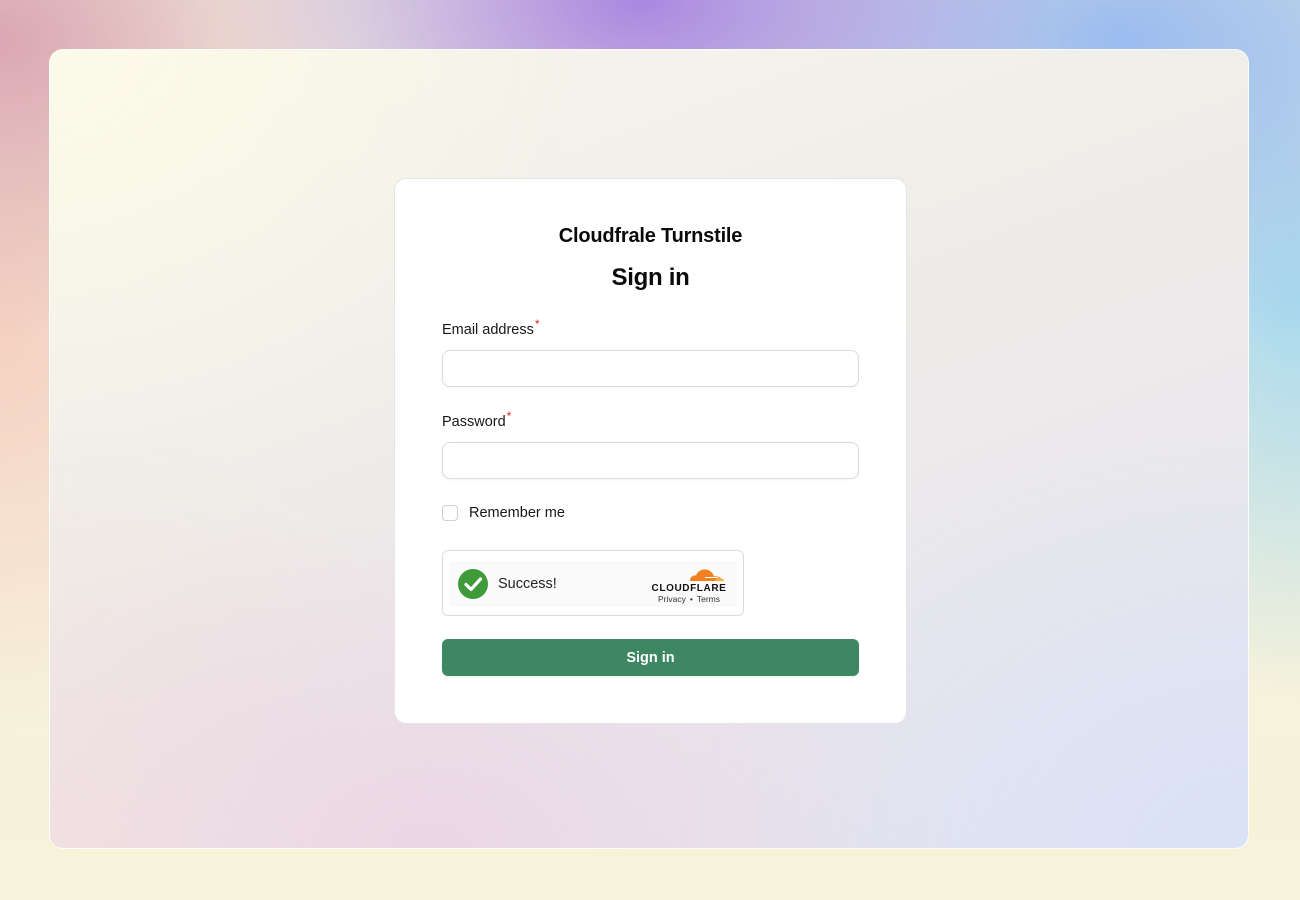 This screenshot has width=1300, height=900. What do you see at coordinates (650, 236) in the screenshot?
I see `brand-title: Cloudfrale Turnstile` at bounding box center [650, 236].